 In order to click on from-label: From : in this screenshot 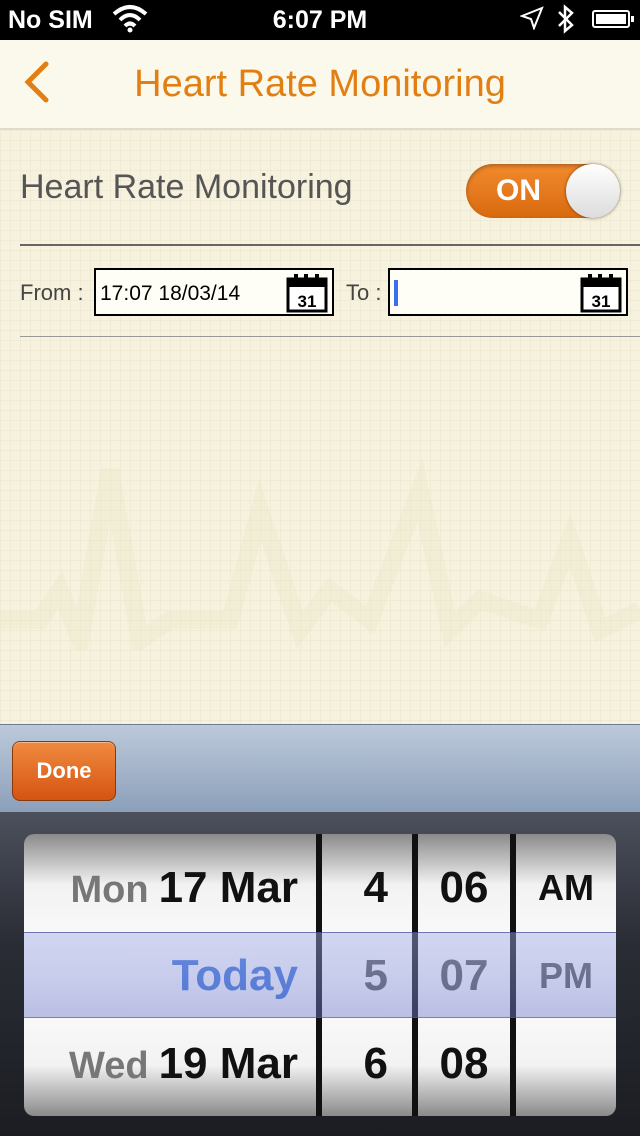, I will do `click(52, 292)`.